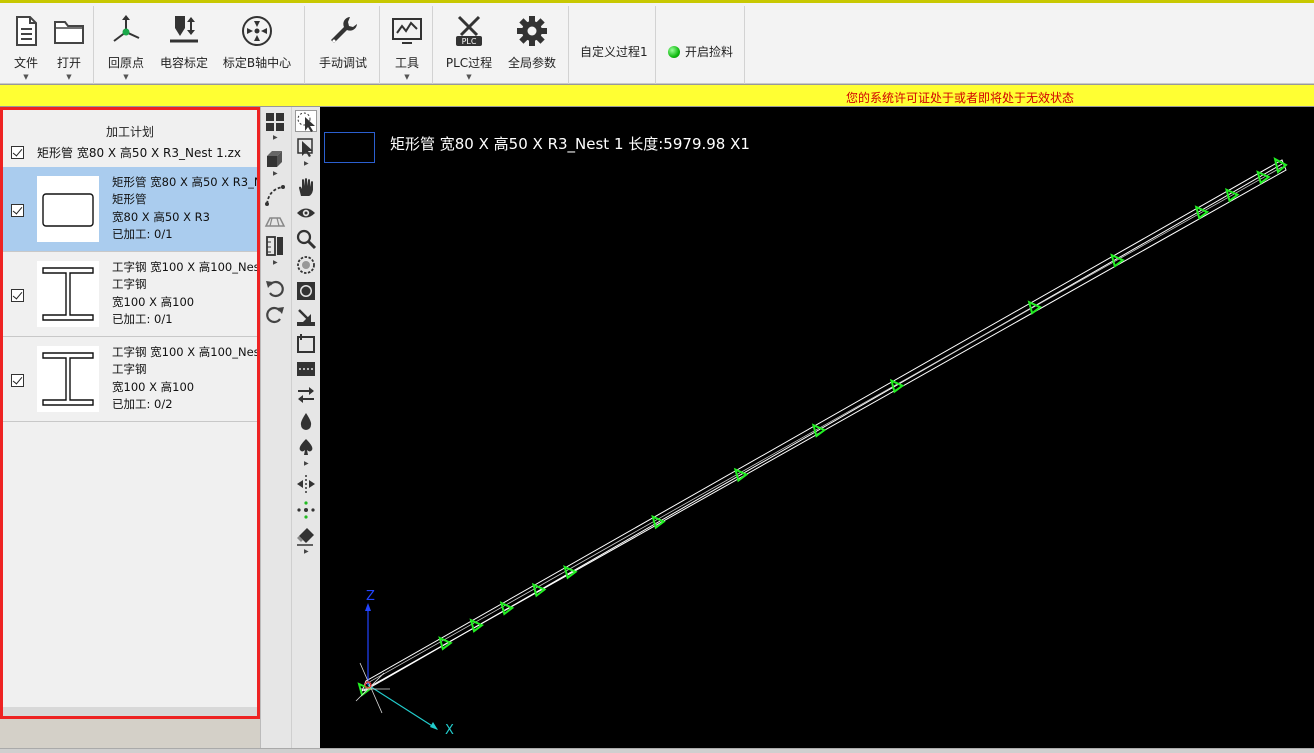 This screenshot has height=753, width=1314. I want to click on center-points-icon, so click(306, 510).